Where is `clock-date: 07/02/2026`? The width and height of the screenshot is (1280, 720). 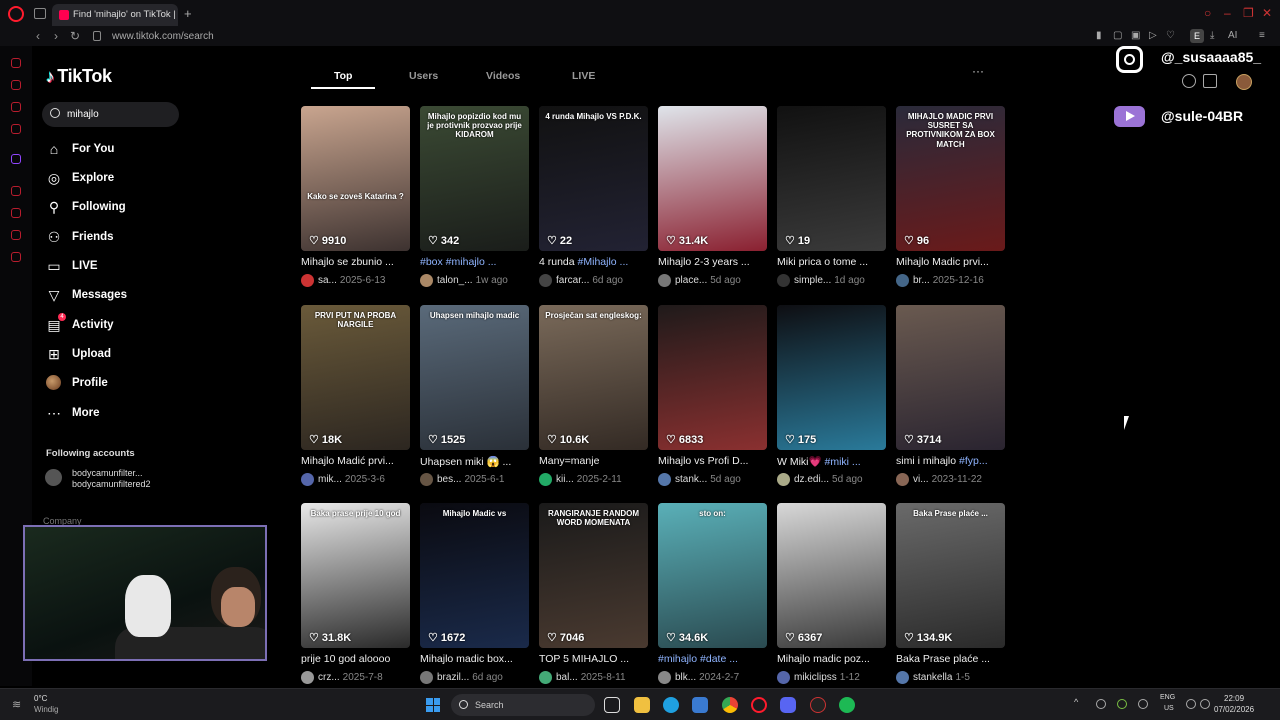 clock-date: 07/02/2026 is located at coordinates (1234, 709).